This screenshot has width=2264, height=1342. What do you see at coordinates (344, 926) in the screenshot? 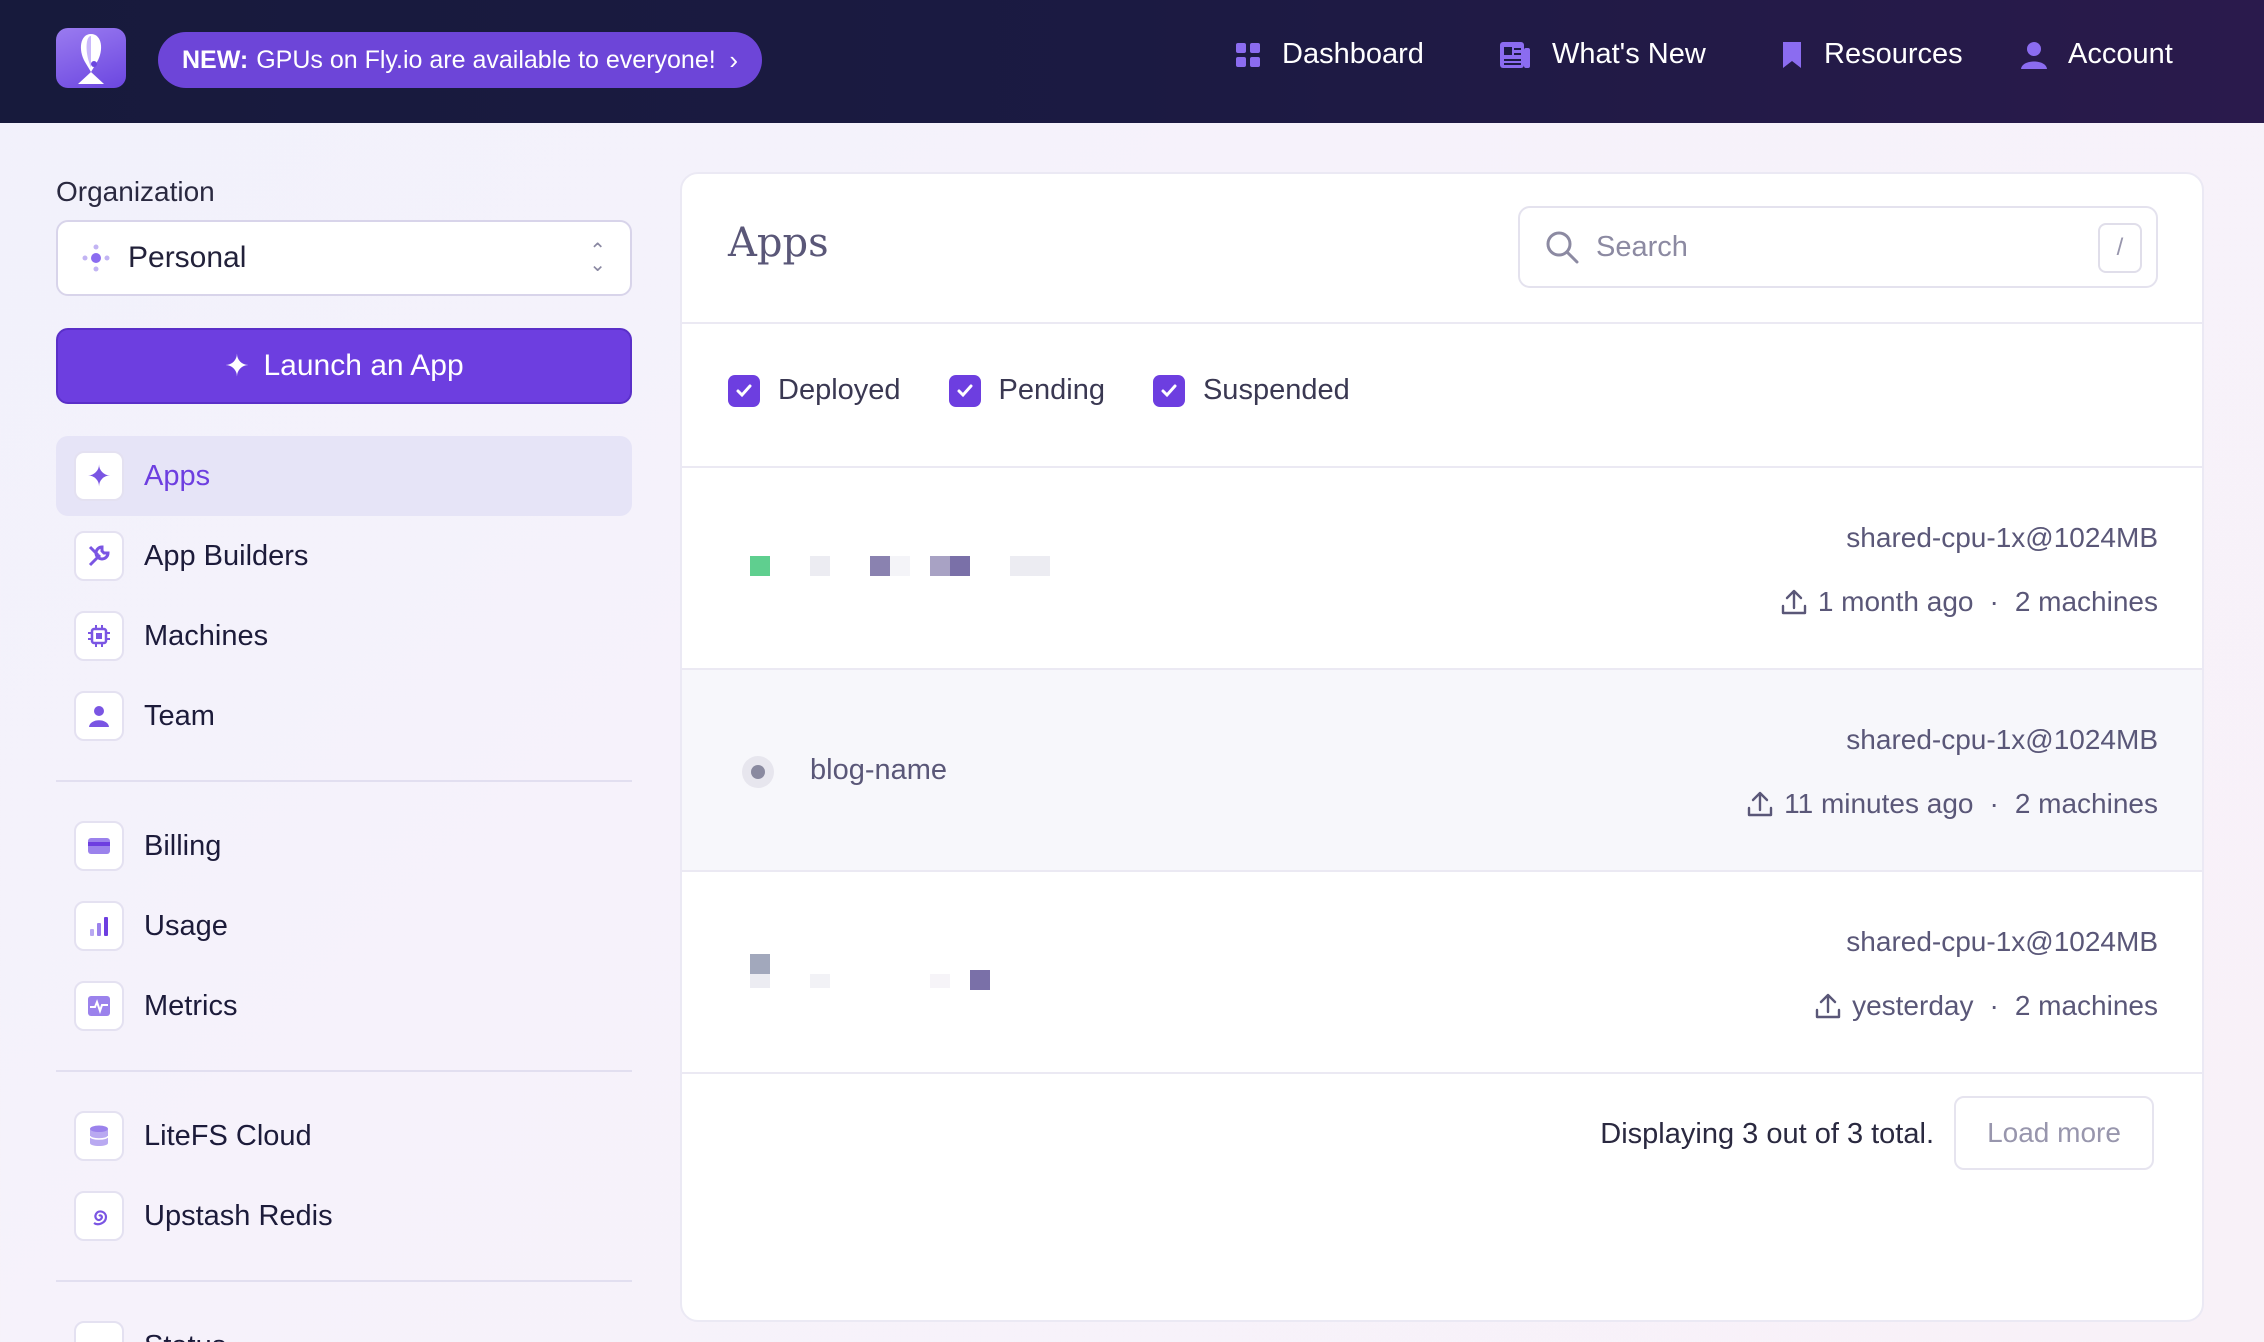
I see `sidebar-item-usage: Usage` at bounding box center [344, 926].